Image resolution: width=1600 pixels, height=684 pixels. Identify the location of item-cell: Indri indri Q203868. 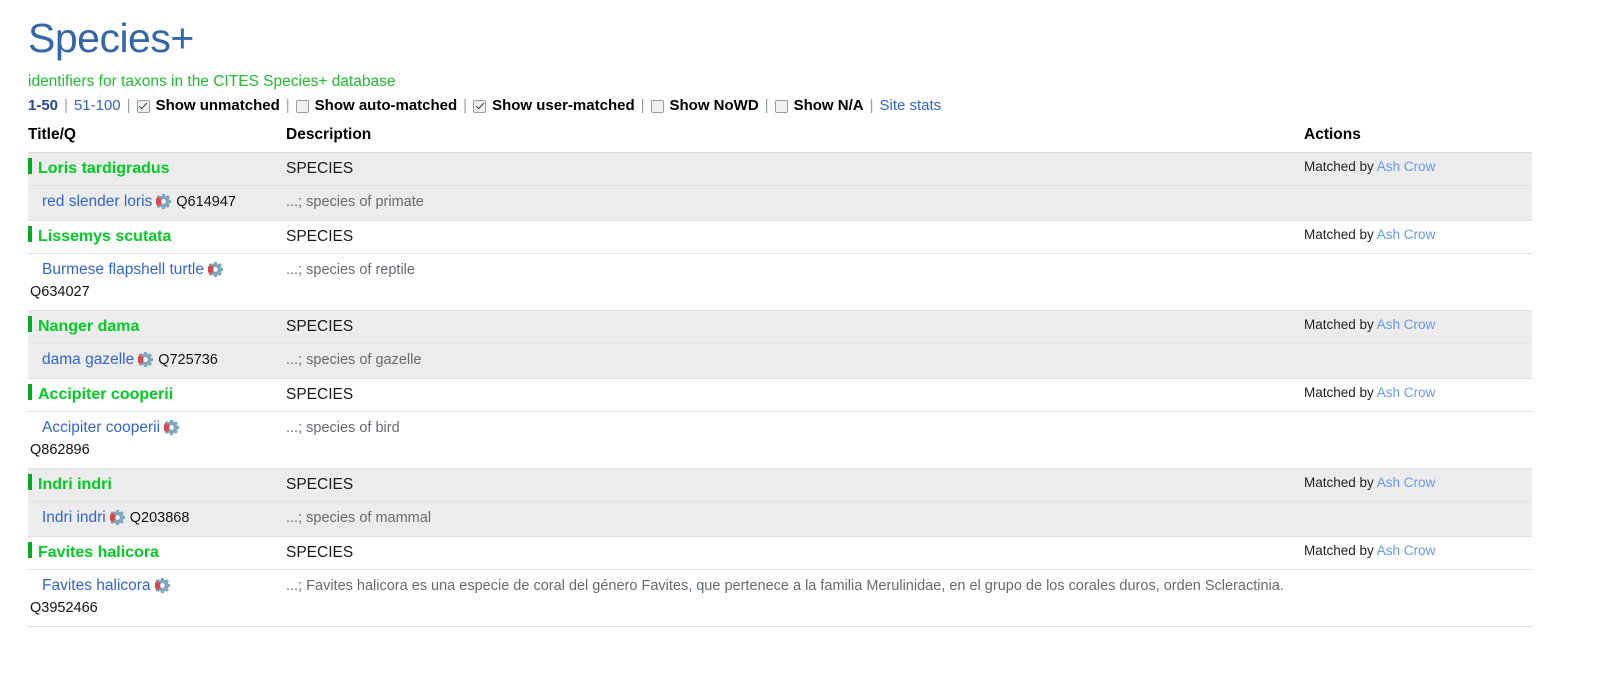
(157, 519).